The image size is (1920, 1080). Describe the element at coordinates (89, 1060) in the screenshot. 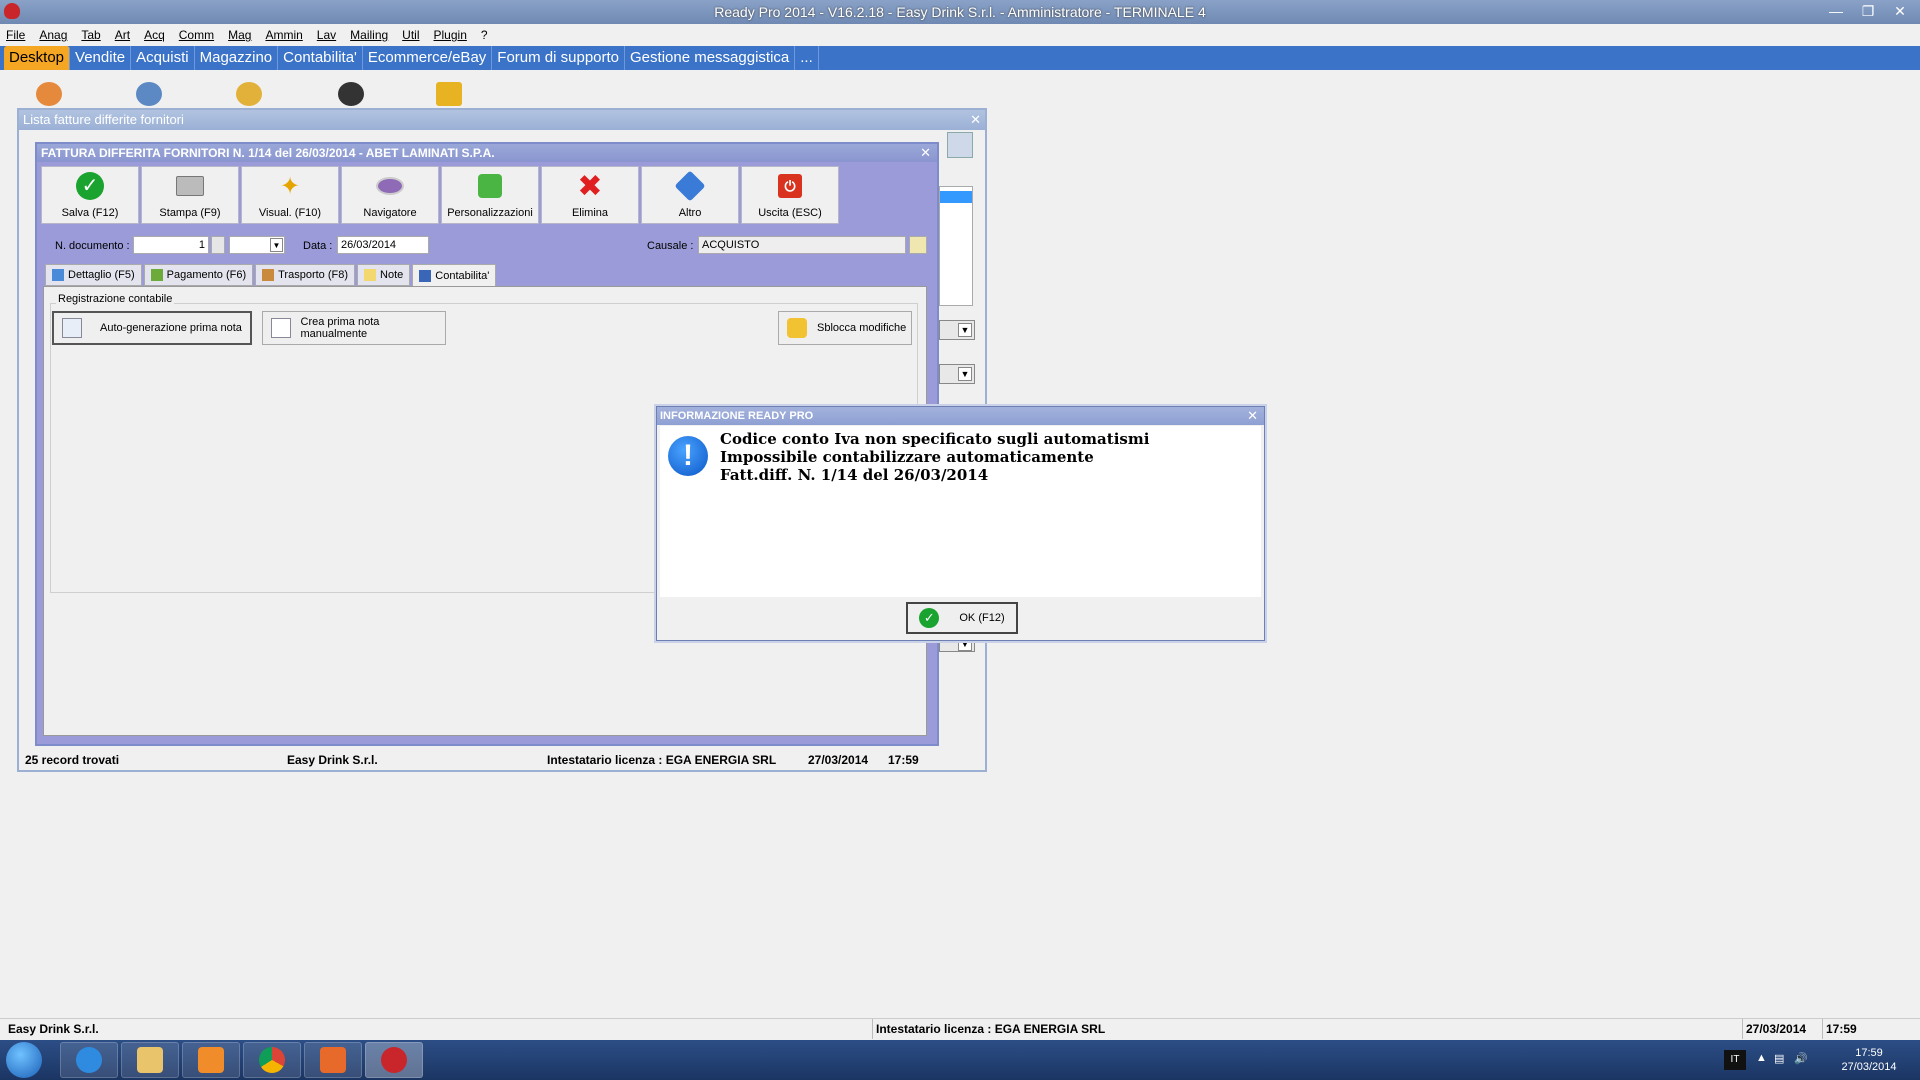

I see `ie-taskbar-button` at that location.